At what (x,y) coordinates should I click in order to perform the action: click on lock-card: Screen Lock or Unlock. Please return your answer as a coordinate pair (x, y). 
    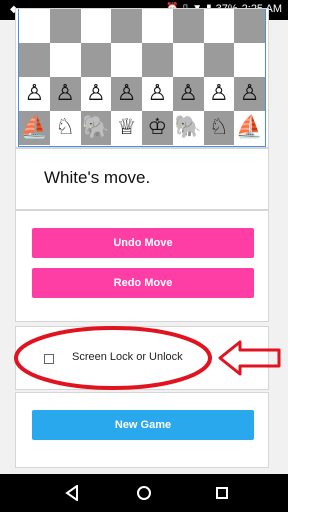
    Looking at the image, I should click on (142, 358).